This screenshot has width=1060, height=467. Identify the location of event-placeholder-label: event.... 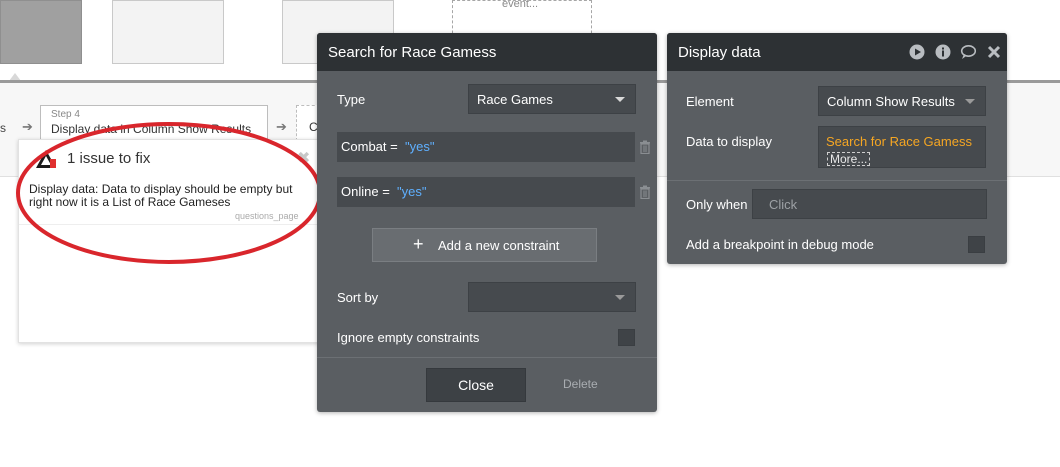
(520, 5).